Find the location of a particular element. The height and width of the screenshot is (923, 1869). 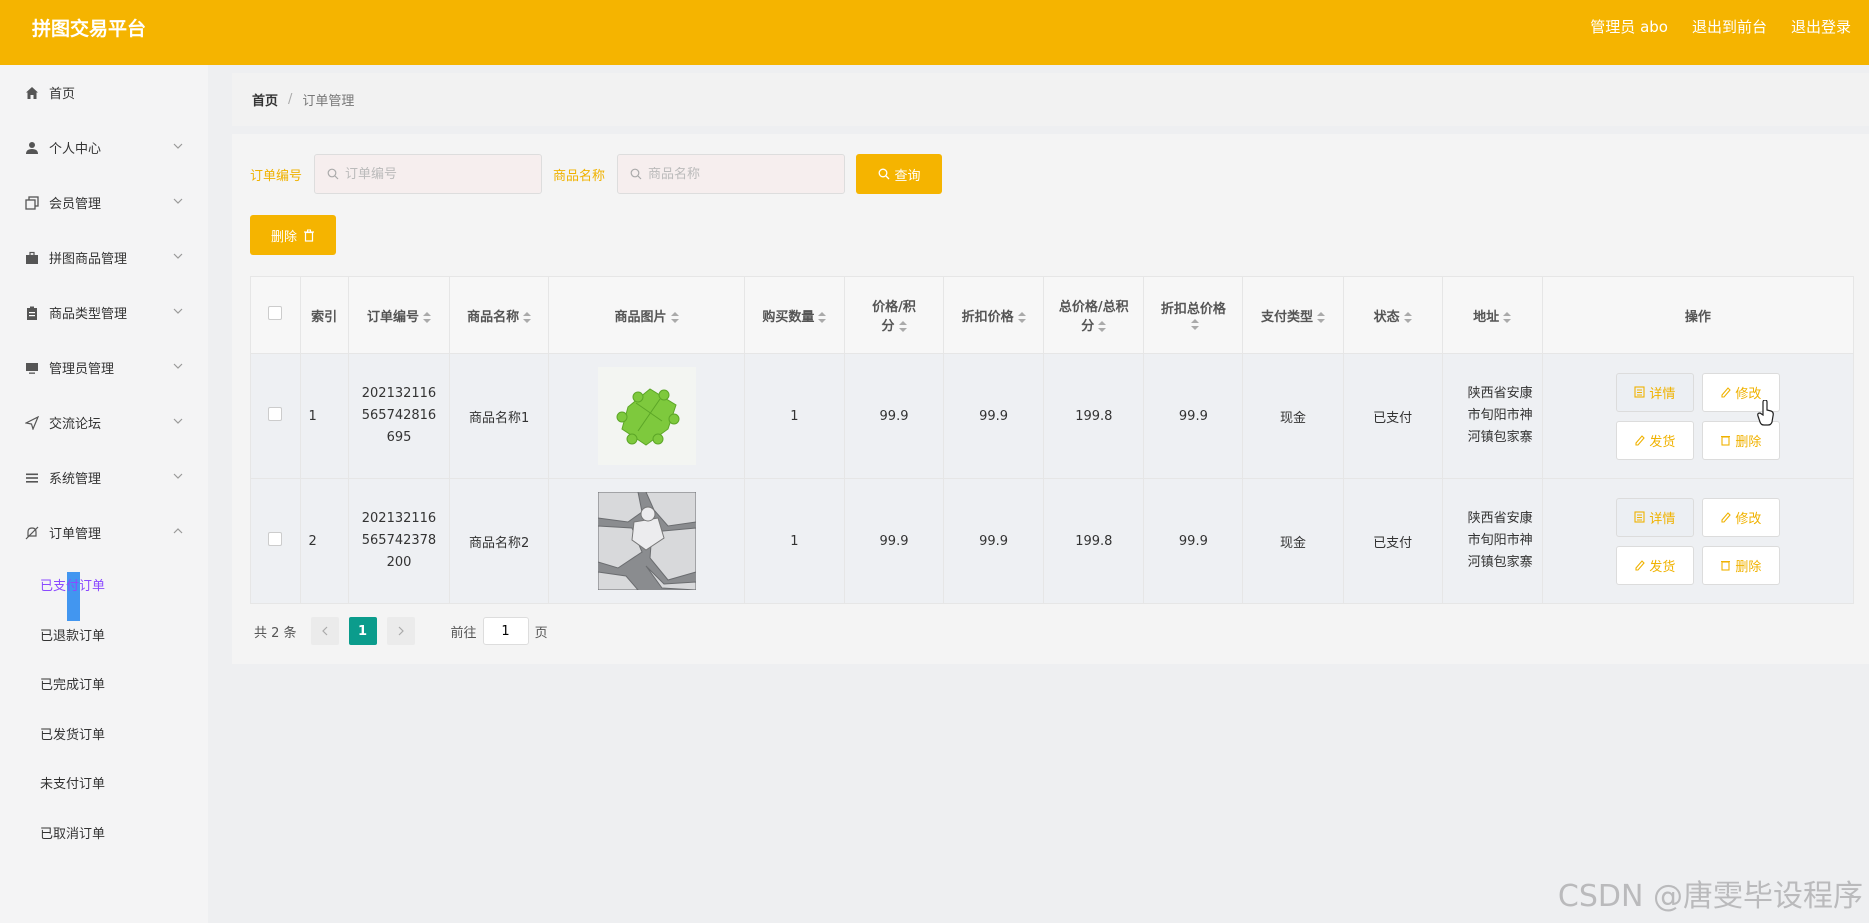

row-select-cell is located at coordinates (275, 541).